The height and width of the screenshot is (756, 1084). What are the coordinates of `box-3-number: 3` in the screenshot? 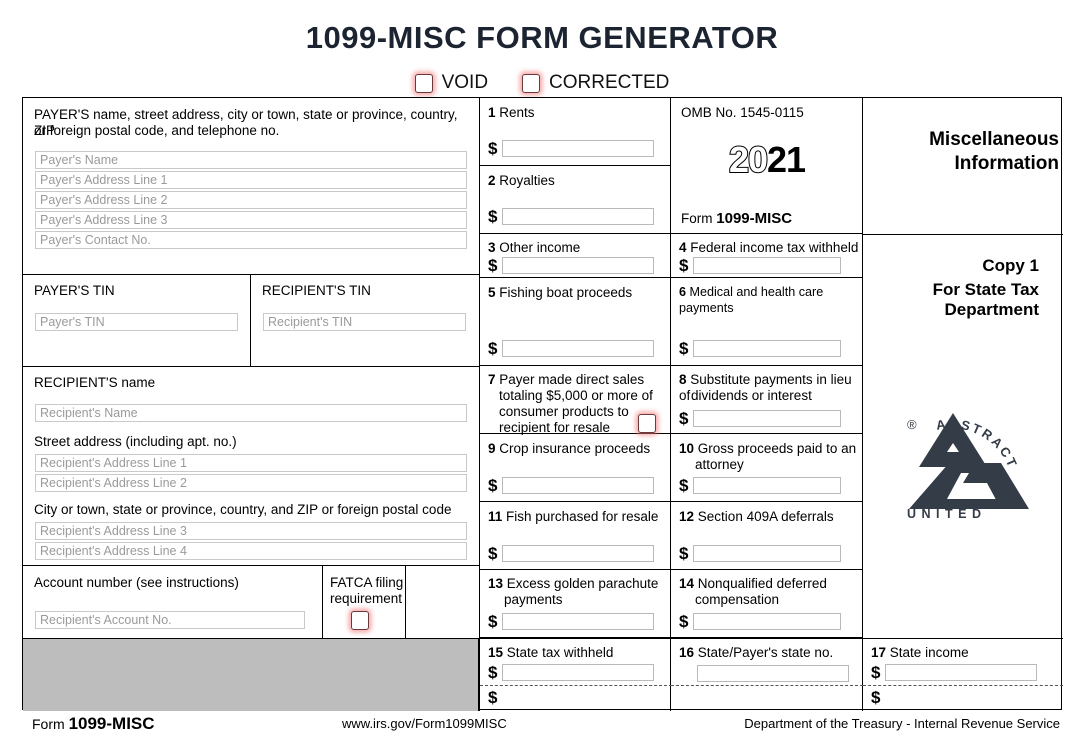 It's located at (492, 247).